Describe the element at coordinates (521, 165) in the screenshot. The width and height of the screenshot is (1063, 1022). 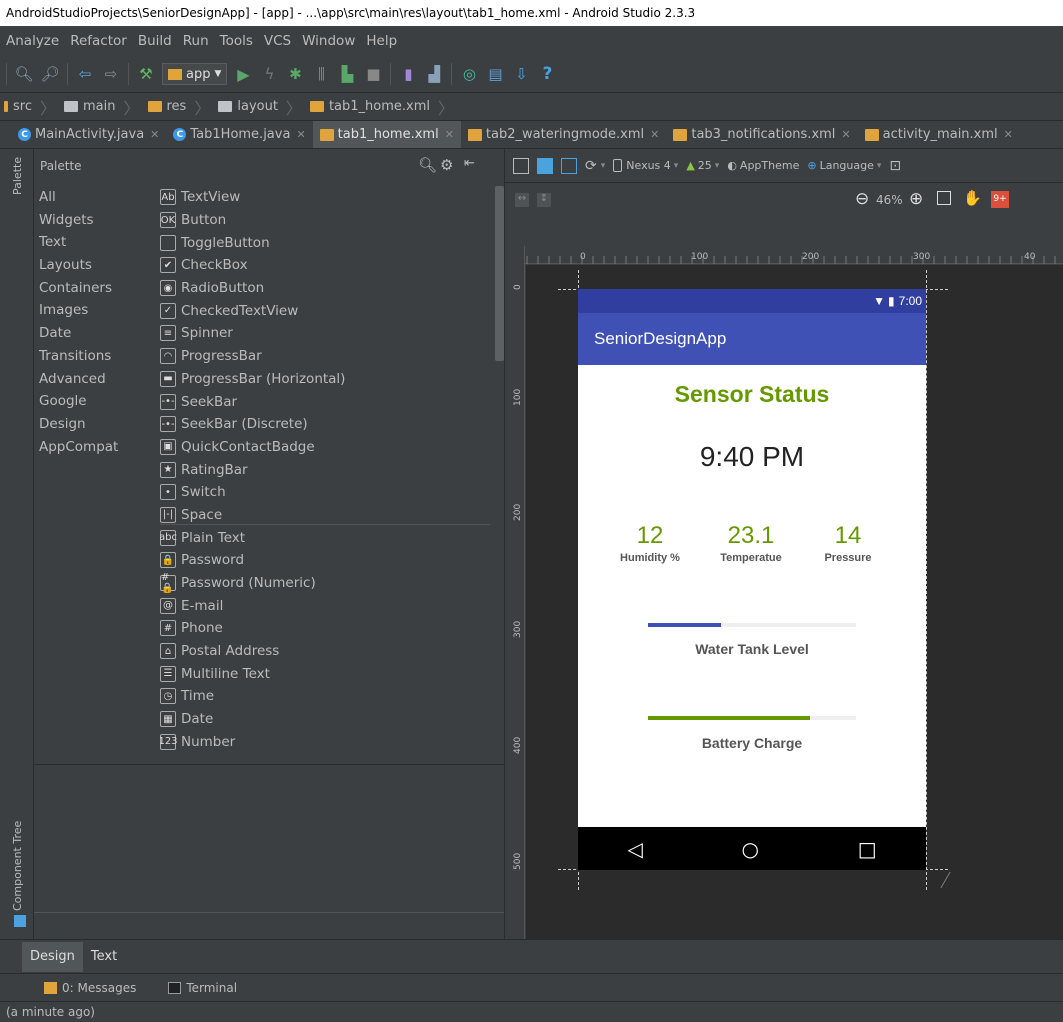
I see `design-view-icon` at that location.